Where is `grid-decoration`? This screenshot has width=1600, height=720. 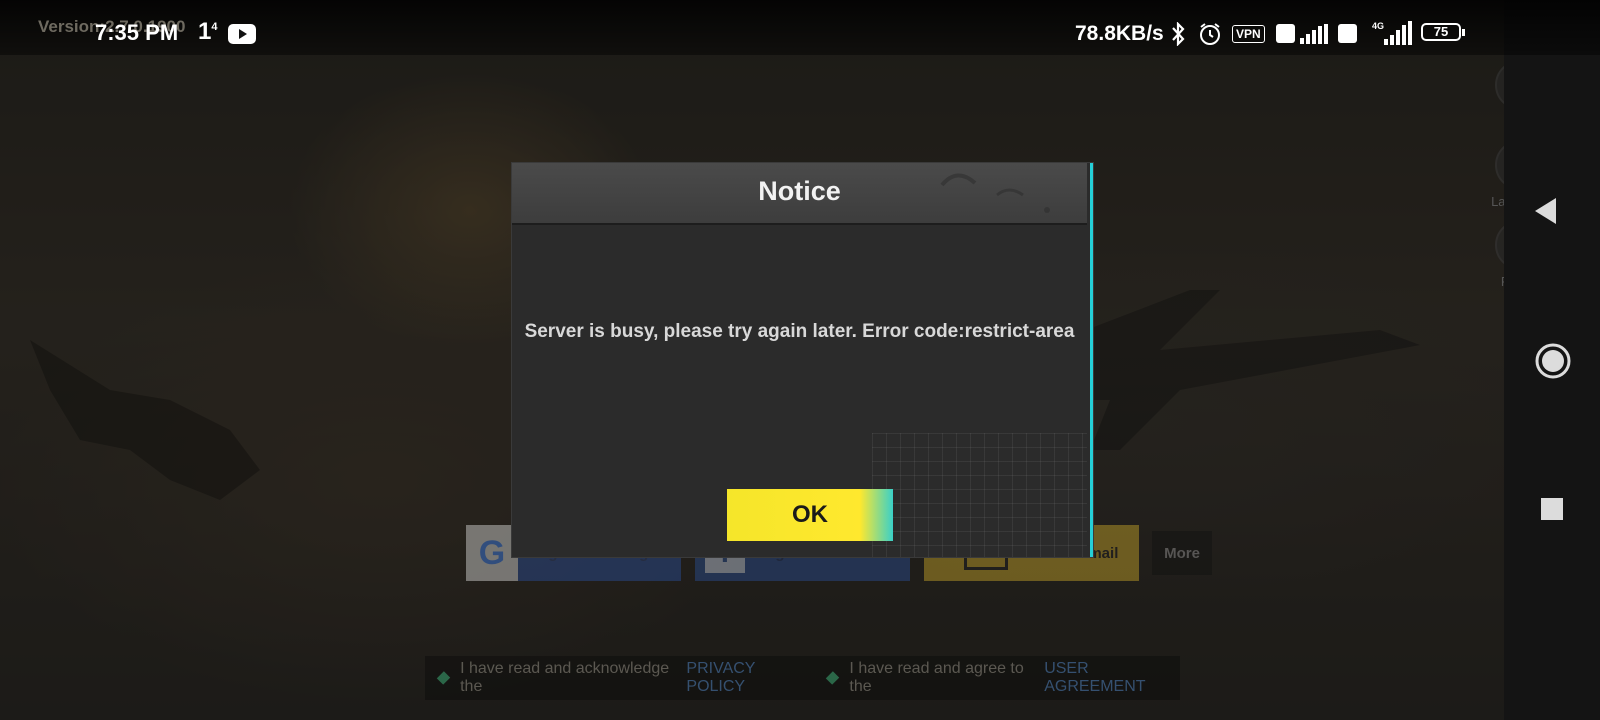
grid-decoration is located at coordinates (979, 495).